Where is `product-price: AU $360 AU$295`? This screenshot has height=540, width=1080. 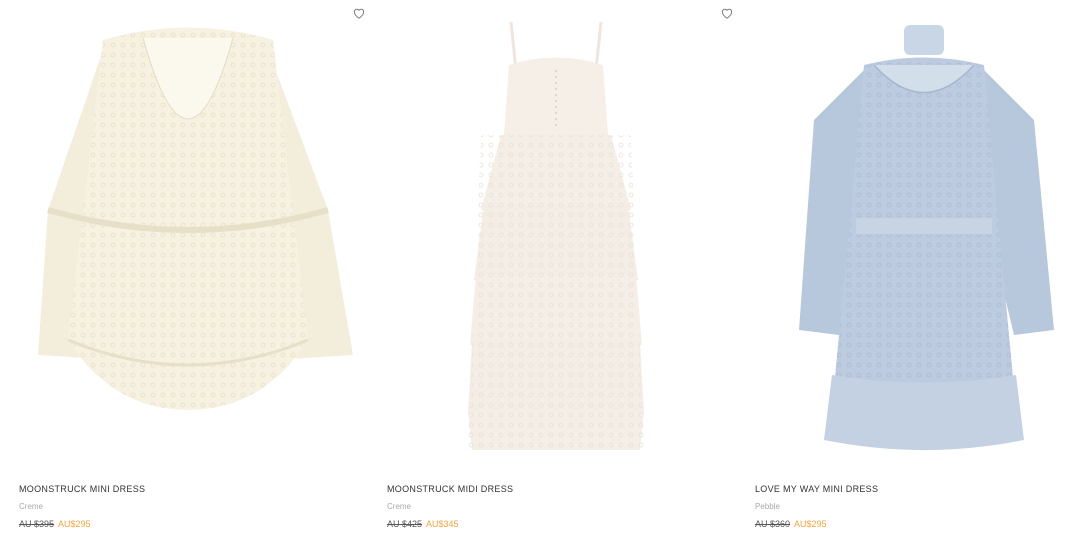
product-price: AU $360 AU$295 is located at coordinates (791, 524).